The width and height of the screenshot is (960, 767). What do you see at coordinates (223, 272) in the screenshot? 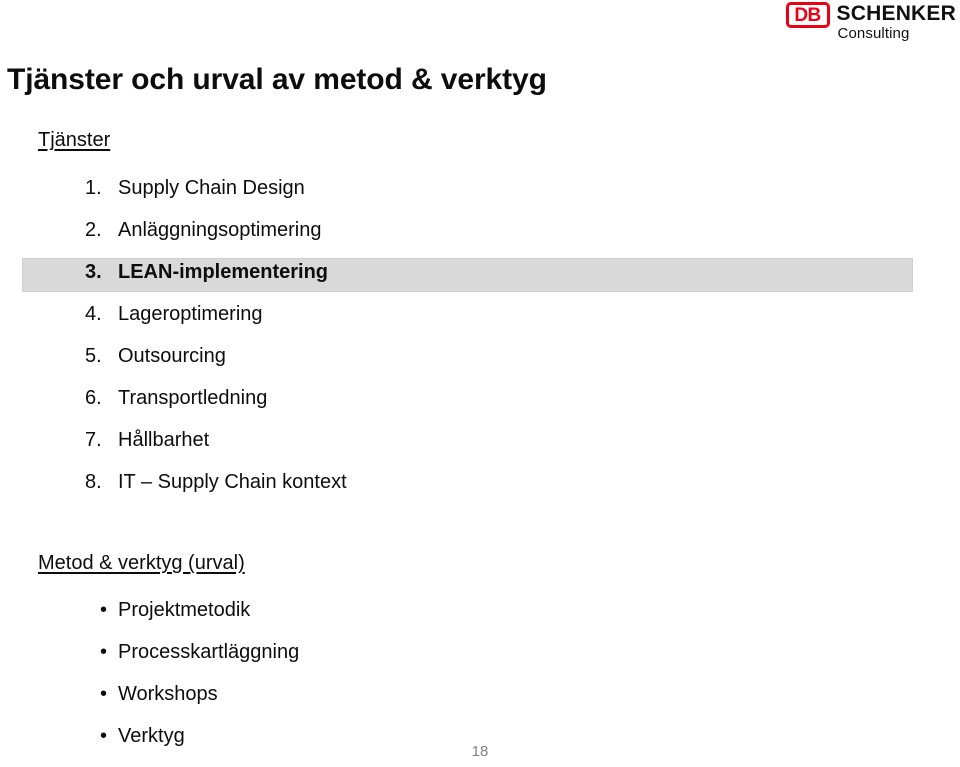
I see `list-item-label: LEAN-implementering` at bounding box center [223, 272].